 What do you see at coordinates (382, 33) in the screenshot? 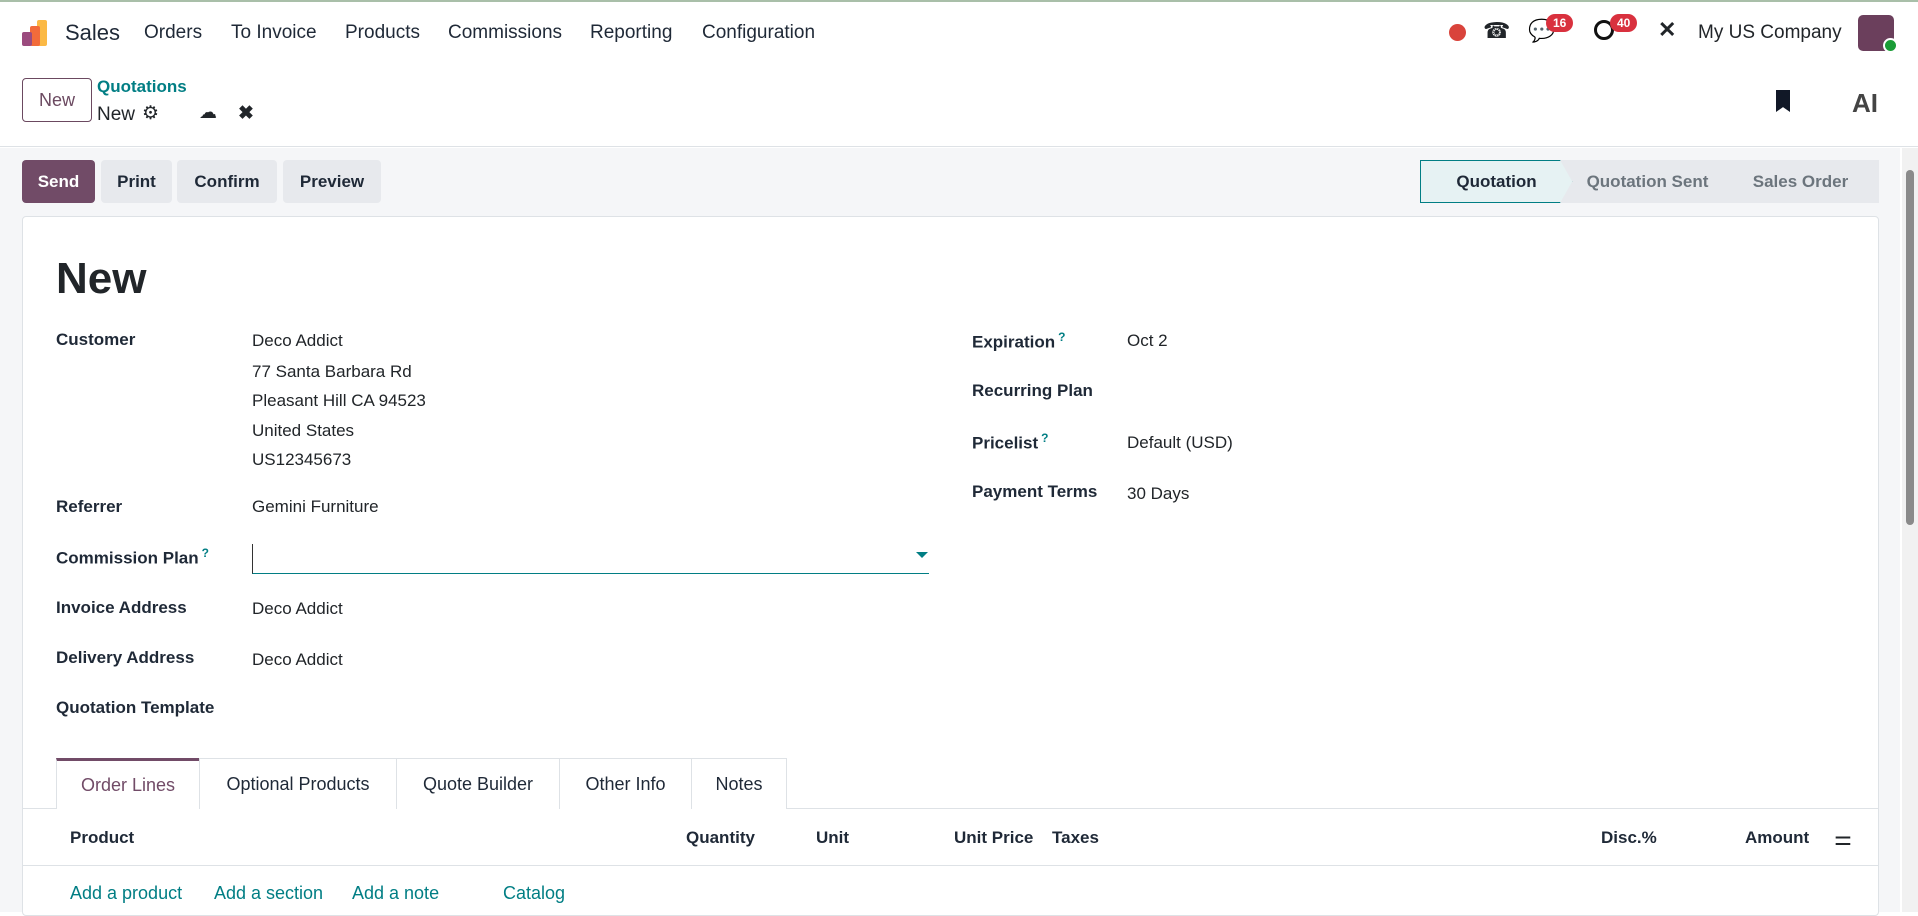
I see `menu-products: Products` at bounding box center [382, 33].